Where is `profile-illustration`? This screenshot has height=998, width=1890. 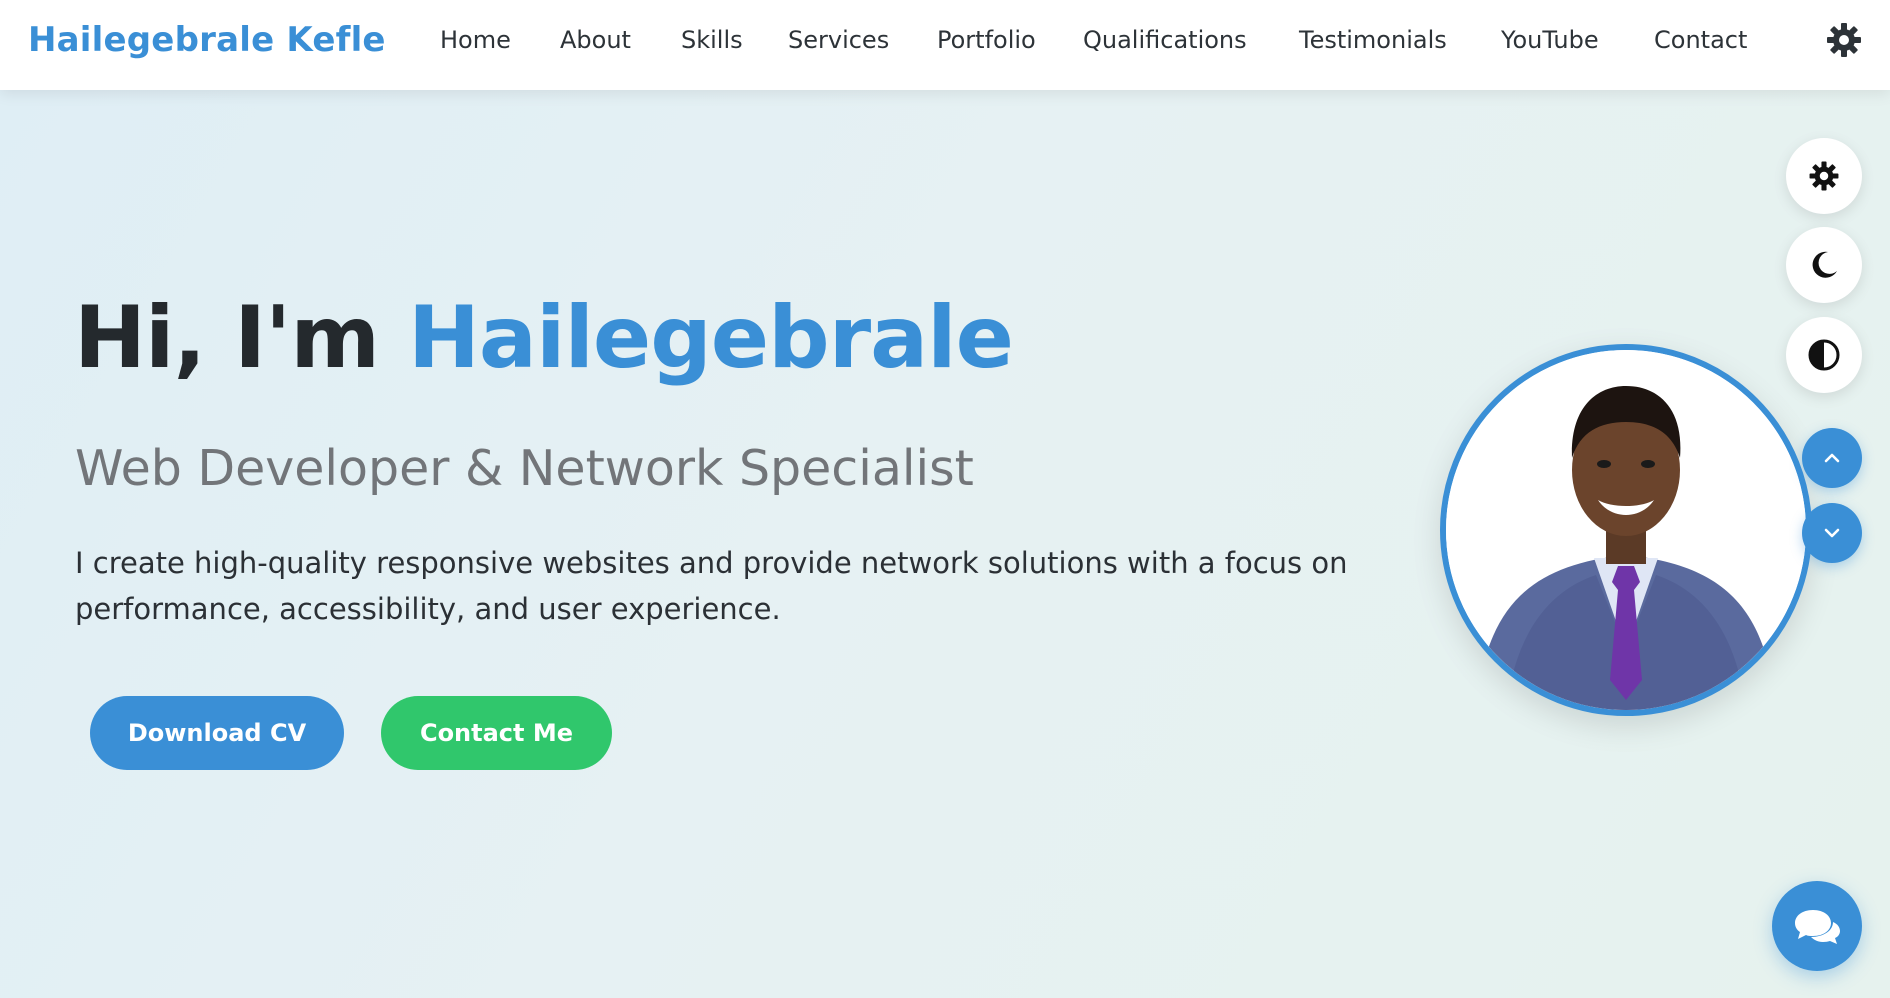 profile-illustration is located at coordinates (1626, 530).